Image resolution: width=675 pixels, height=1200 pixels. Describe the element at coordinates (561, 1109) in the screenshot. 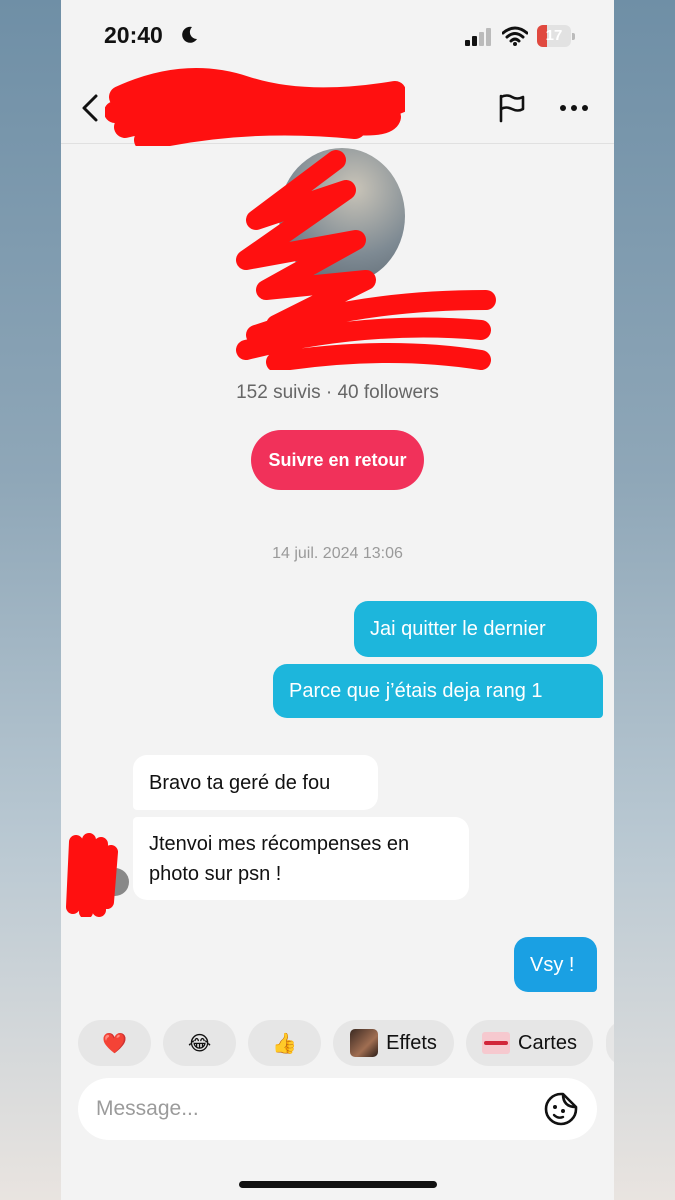

I see `sticker-icon` at that location.